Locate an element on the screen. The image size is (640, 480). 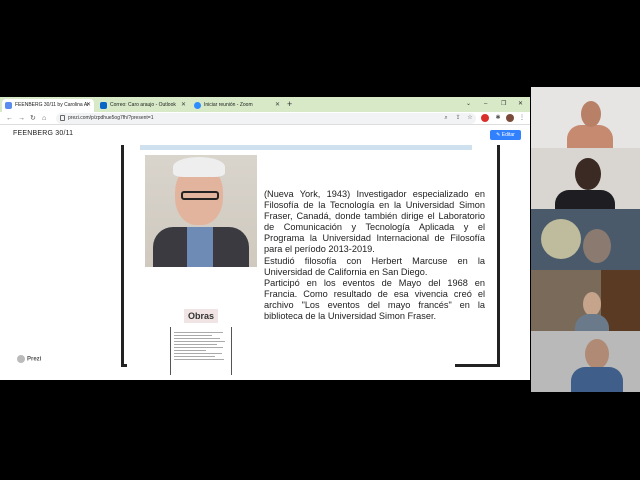
profile-avatar-icon is located at coordinates (510, 118).